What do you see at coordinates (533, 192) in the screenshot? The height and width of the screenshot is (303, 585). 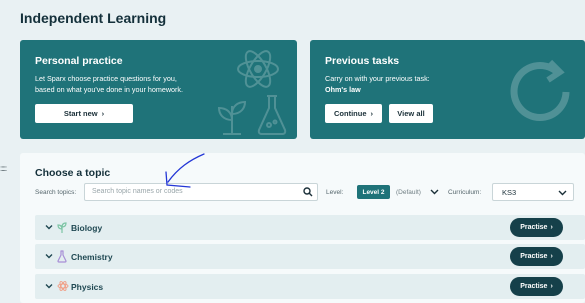 I see `curriculum-select: KS3` at bounding box center [533, 192].